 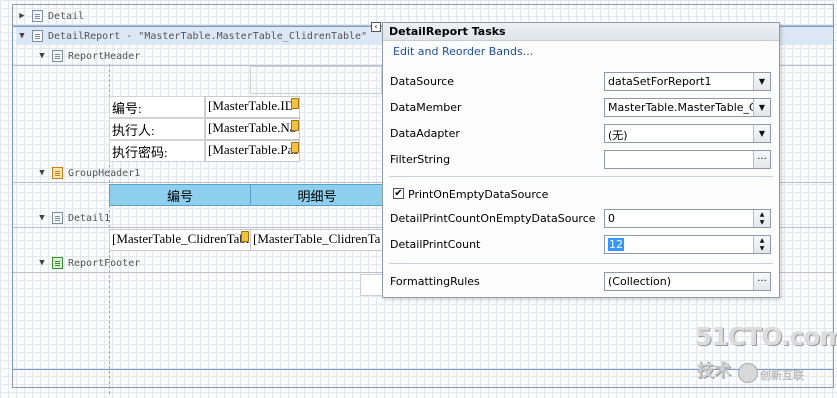 I want to click on count-on-empty-value: 0, so click(x=611, y=218).